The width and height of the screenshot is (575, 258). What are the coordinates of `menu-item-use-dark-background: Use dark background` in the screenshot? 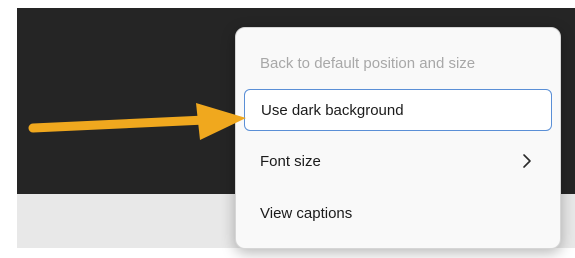 It's located at (398, 110).